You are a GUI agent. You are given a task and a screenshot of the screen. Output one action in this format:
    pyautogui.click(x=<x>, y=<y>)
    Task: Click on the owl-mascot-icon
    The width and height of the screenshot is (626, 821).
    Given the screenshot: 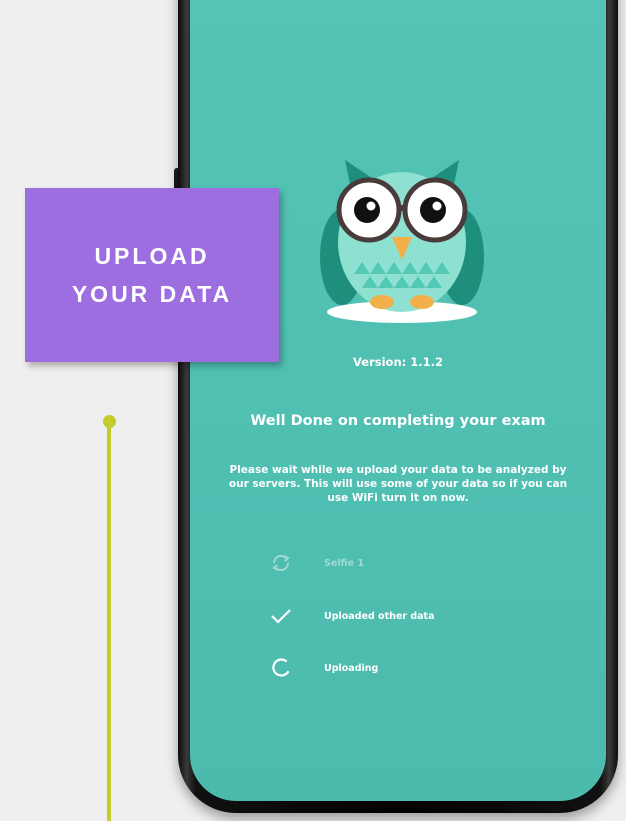 What is the action you would take?
    pyautogui.click(x=402, y=247)
    